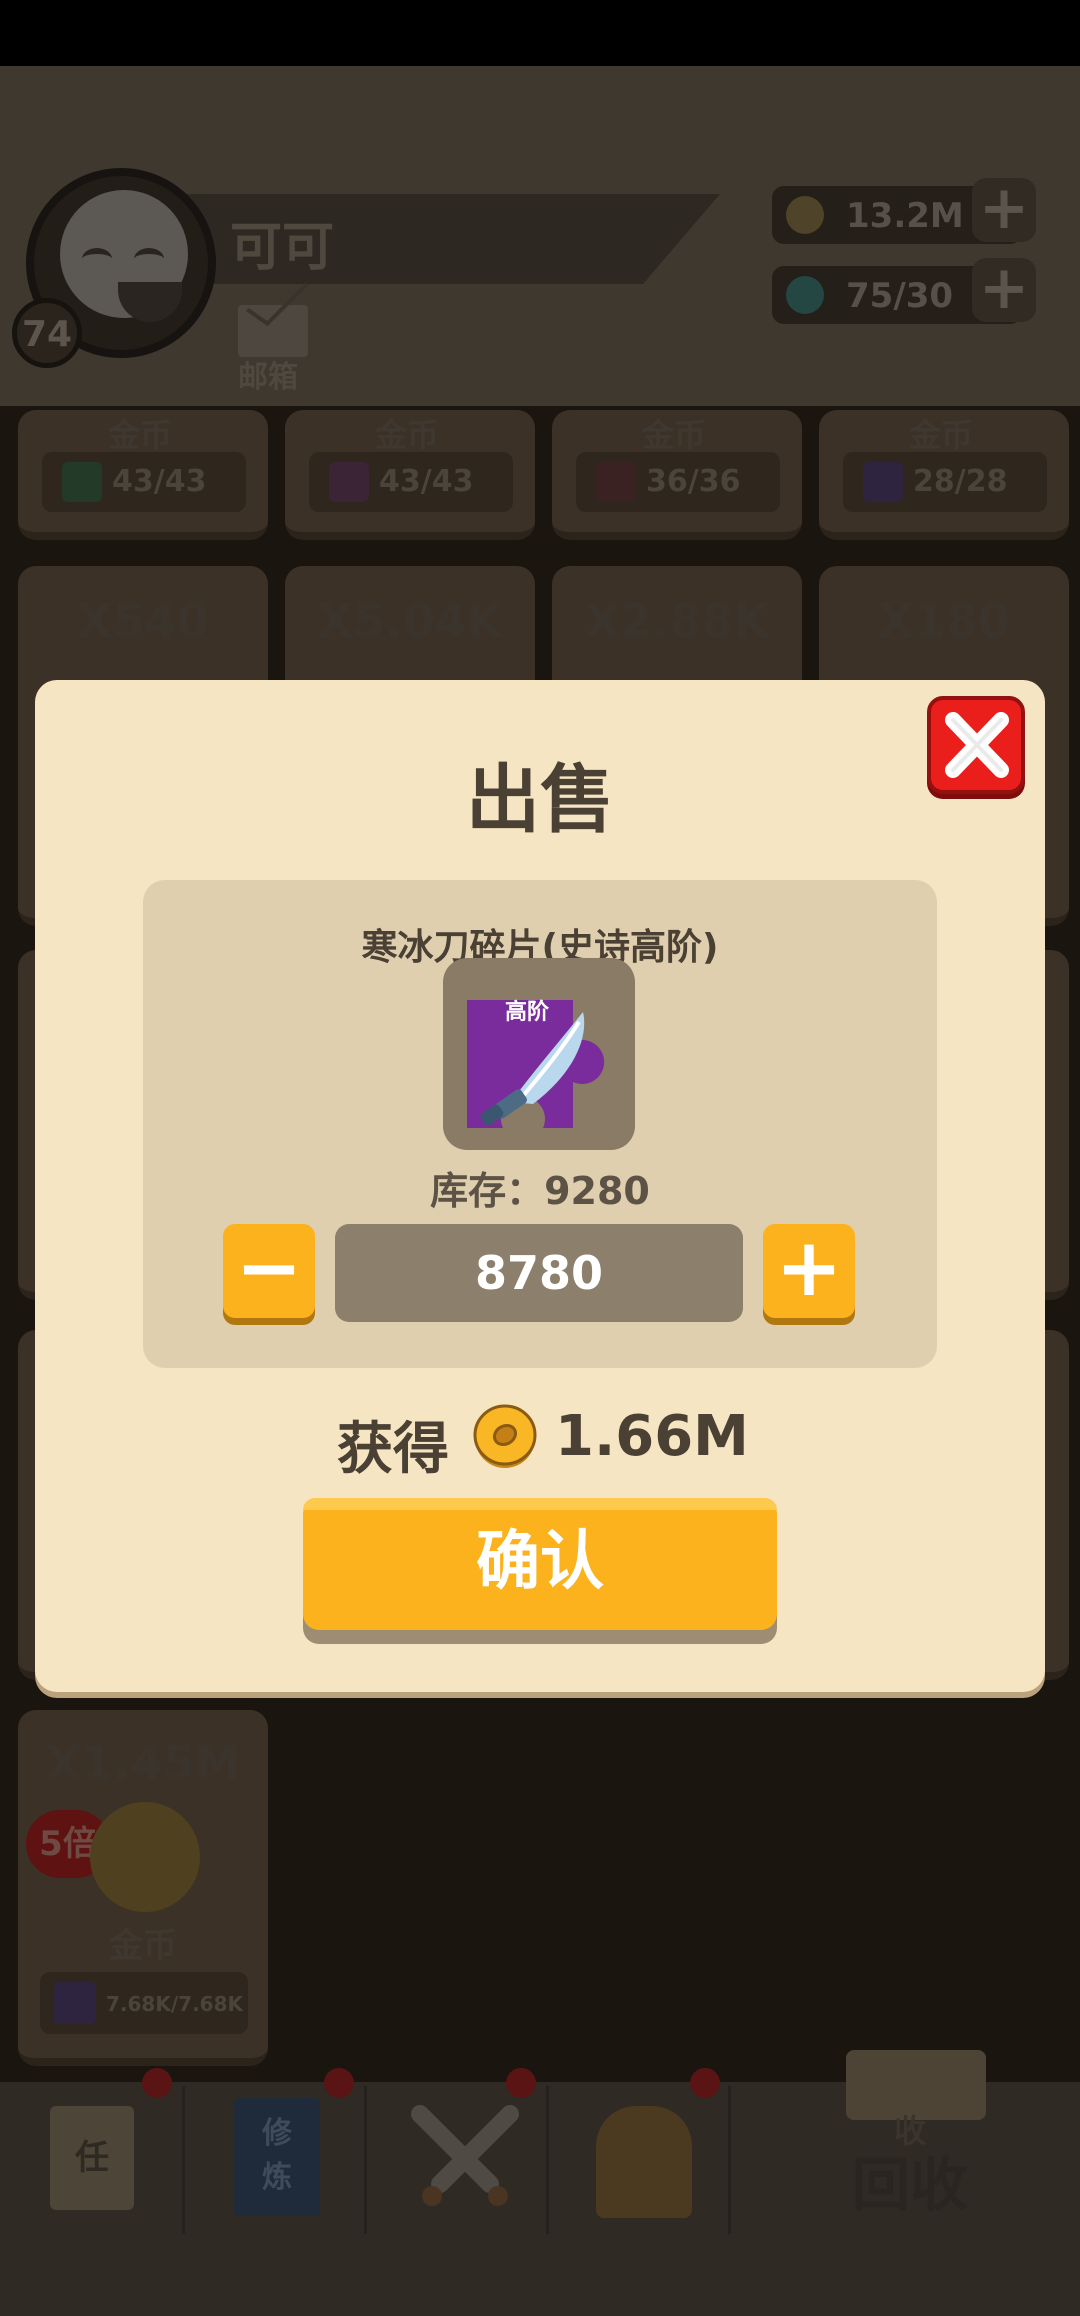 This screenshot has width=1080, height=2316. I want to click on nav-cultivate: 修 炼, so click(276, 2160).